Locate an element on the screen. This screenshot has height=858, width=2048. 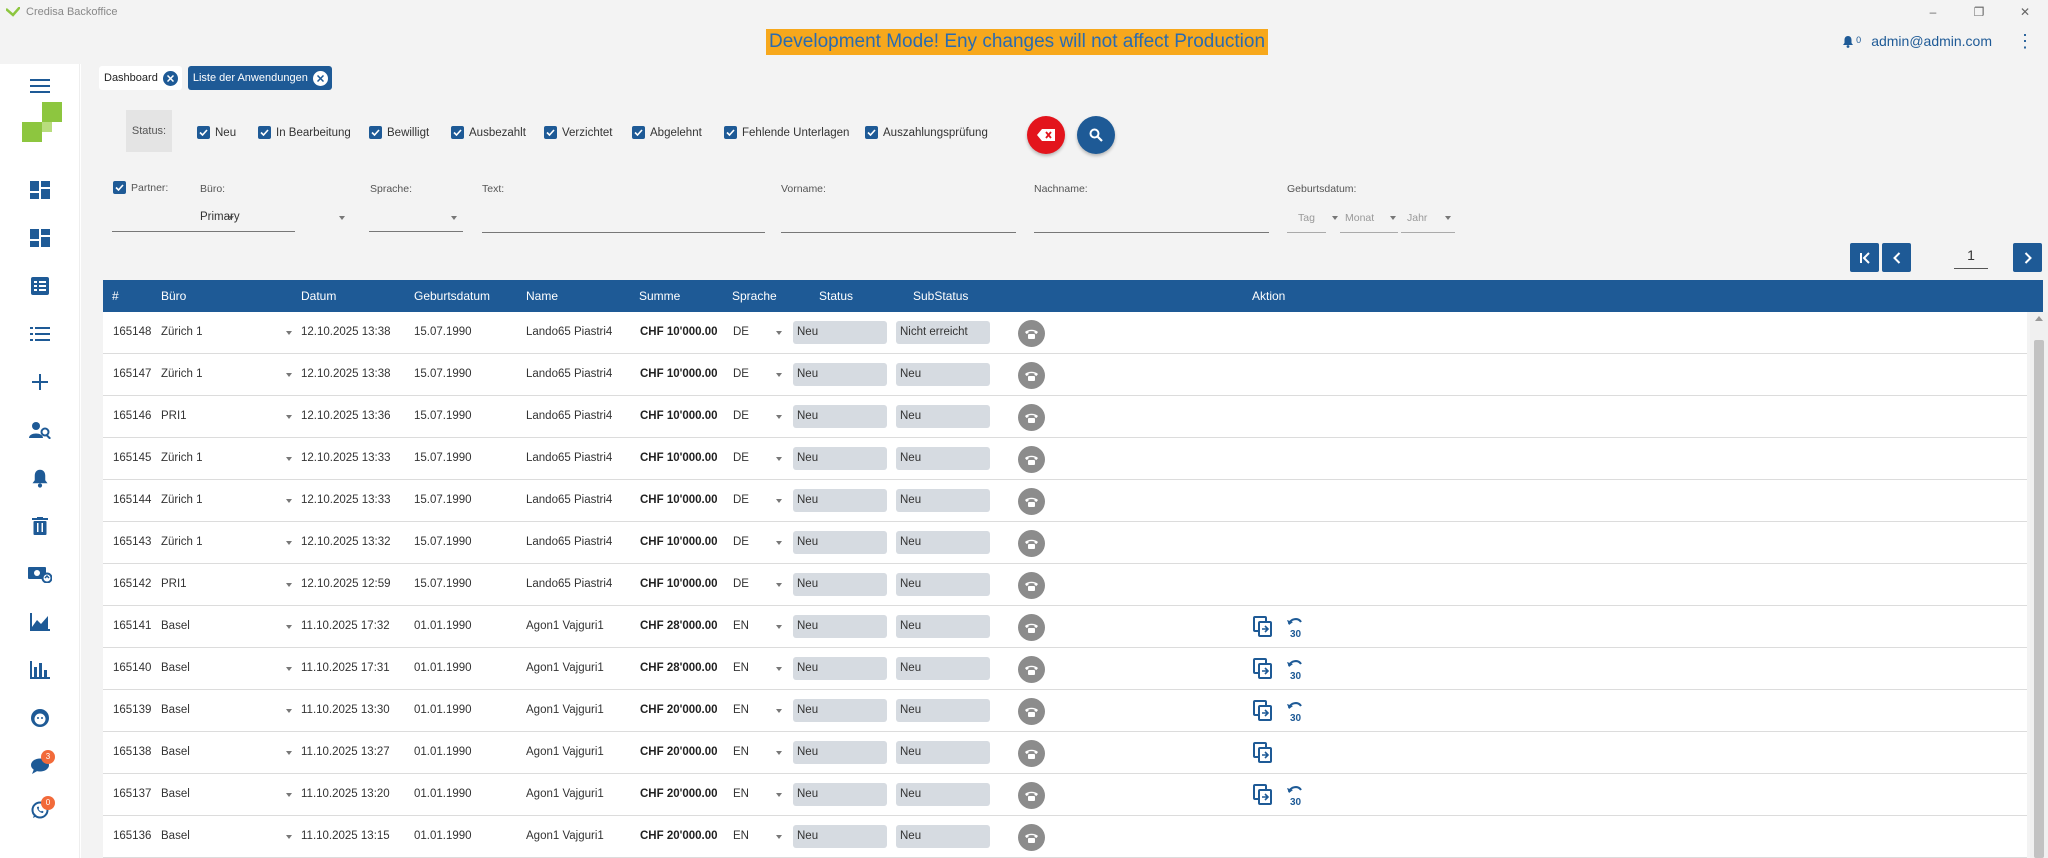
sidebar-item-chat: 3 is located at coordinates (40, 766).